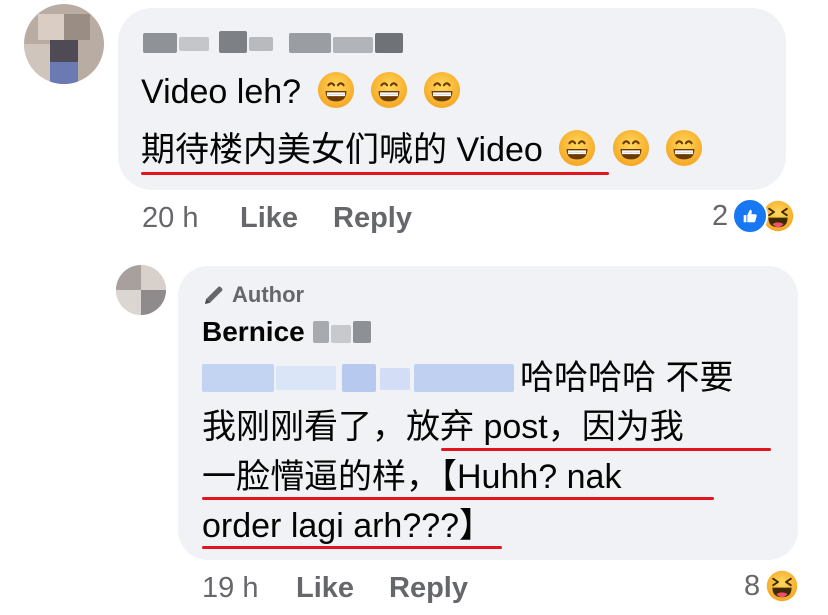 The width and height of the screenshot is (828, 615). I want to click on reply-line-3: 一脸懵逼的样，【Huhh? nak, so click(411, 477).